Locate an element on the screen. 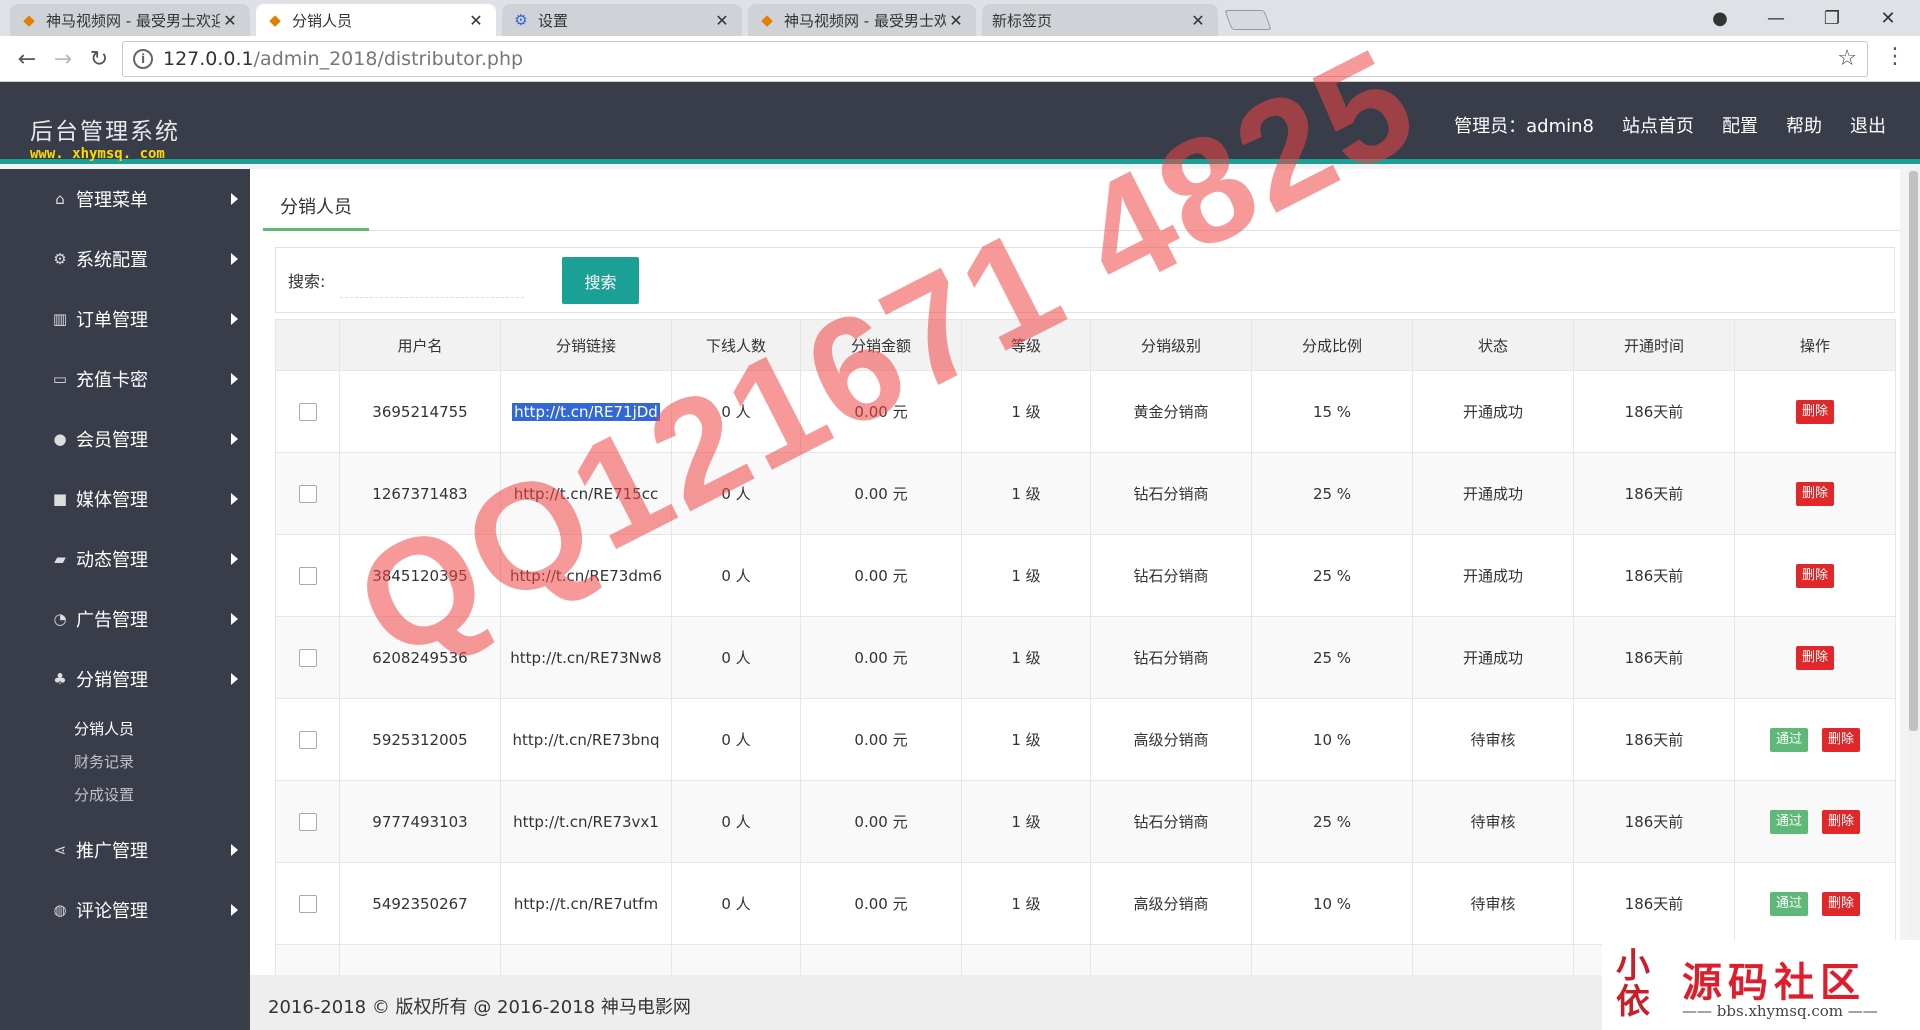  cell-opened: 186天前 is located at coordinates (1654, 493).